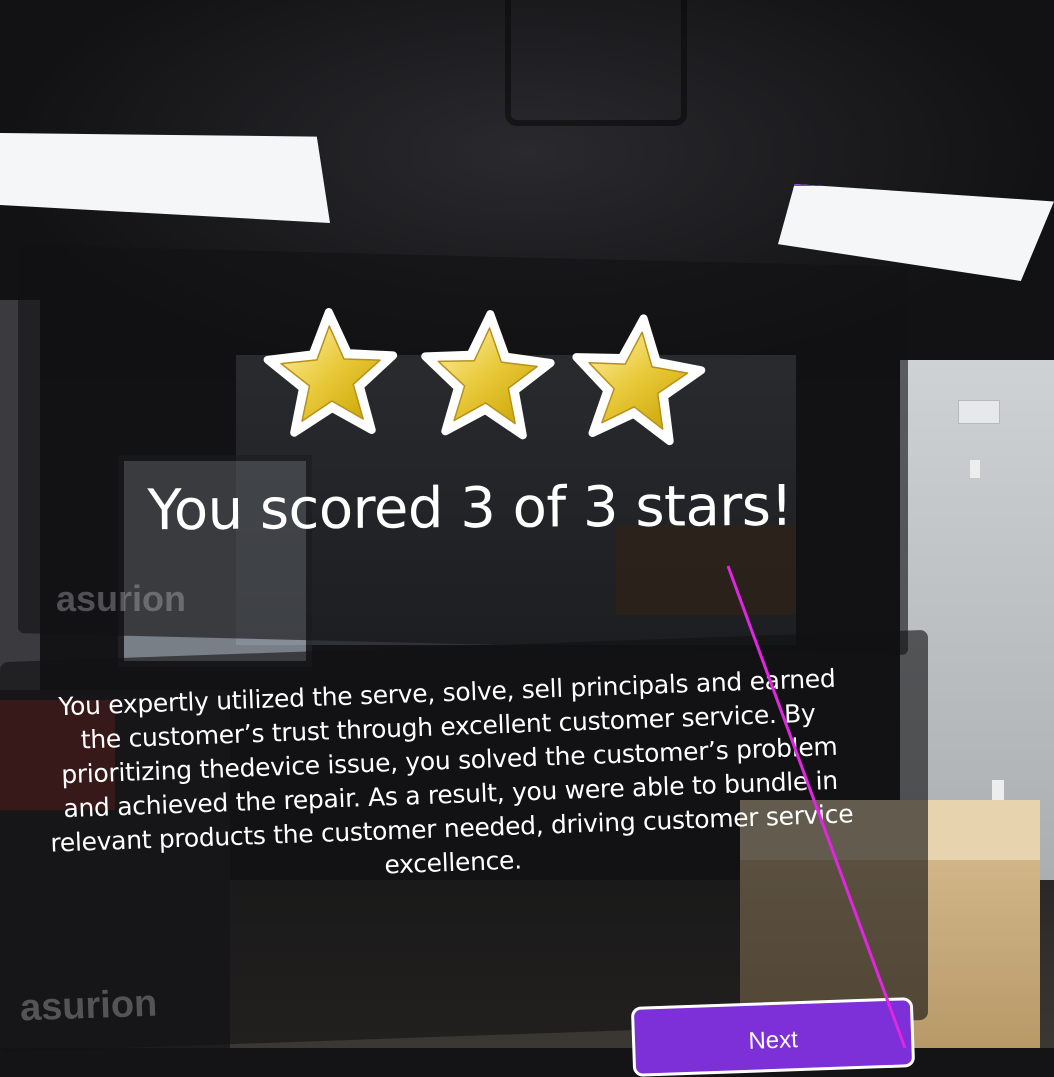 Image resolution: width=1054 pixels, height=1077 pixels. I want to click on wall-switch, so click(975, 469).